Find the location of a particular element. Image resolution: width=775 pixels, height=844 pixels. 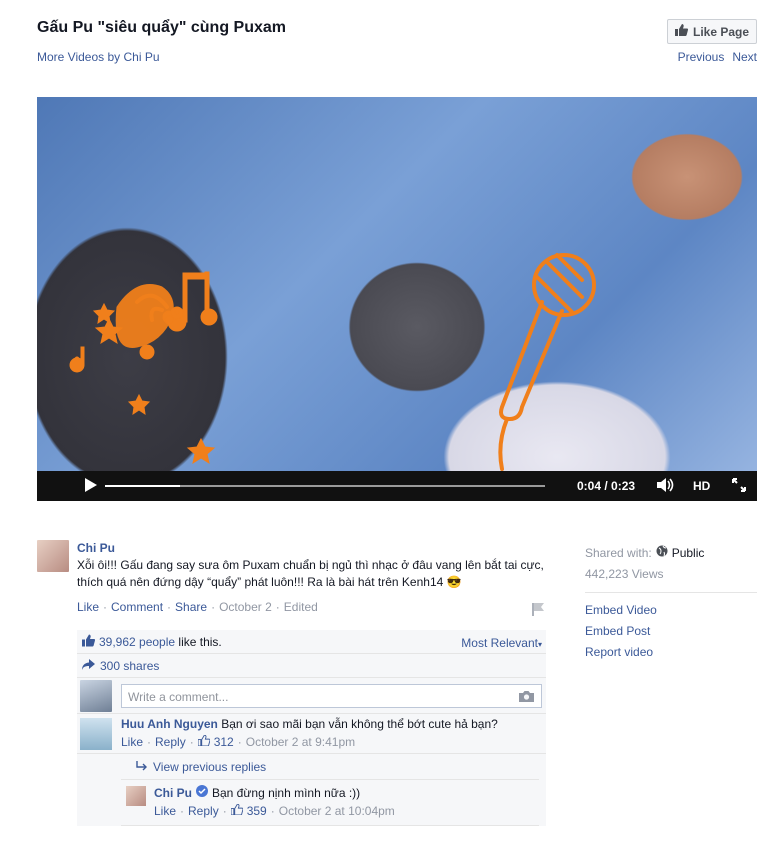

comment-meta: Like · Reply · 312 · October 2 at 9:41pm is located at coordinates (238, 741).